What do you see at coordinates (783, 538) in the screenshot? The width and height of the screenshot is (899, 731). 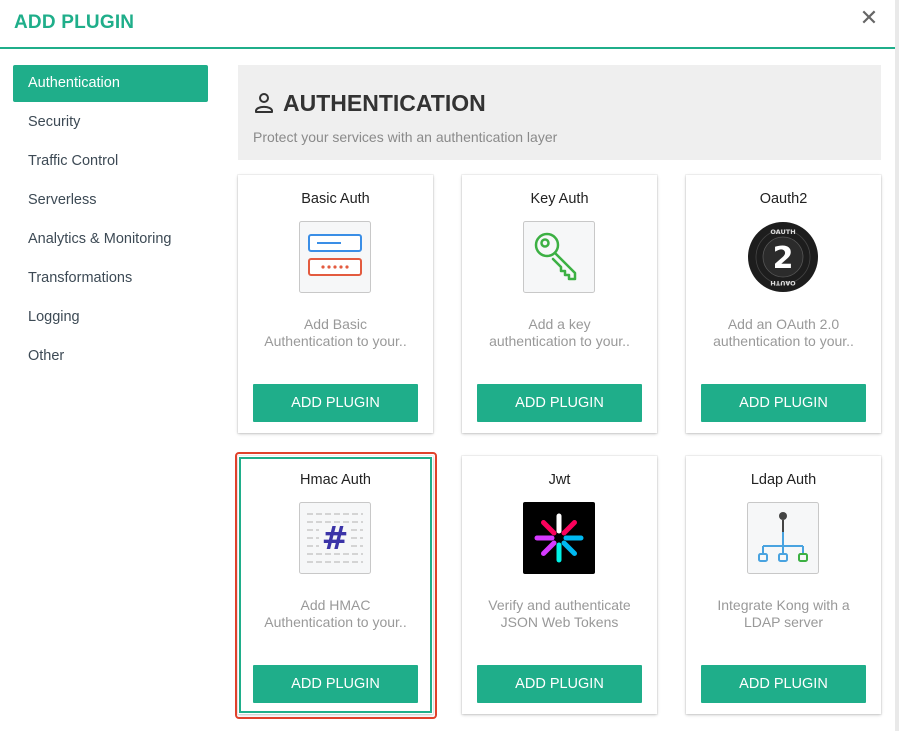 I see `ldap-tree-logo` at bounding box center [783, 538].